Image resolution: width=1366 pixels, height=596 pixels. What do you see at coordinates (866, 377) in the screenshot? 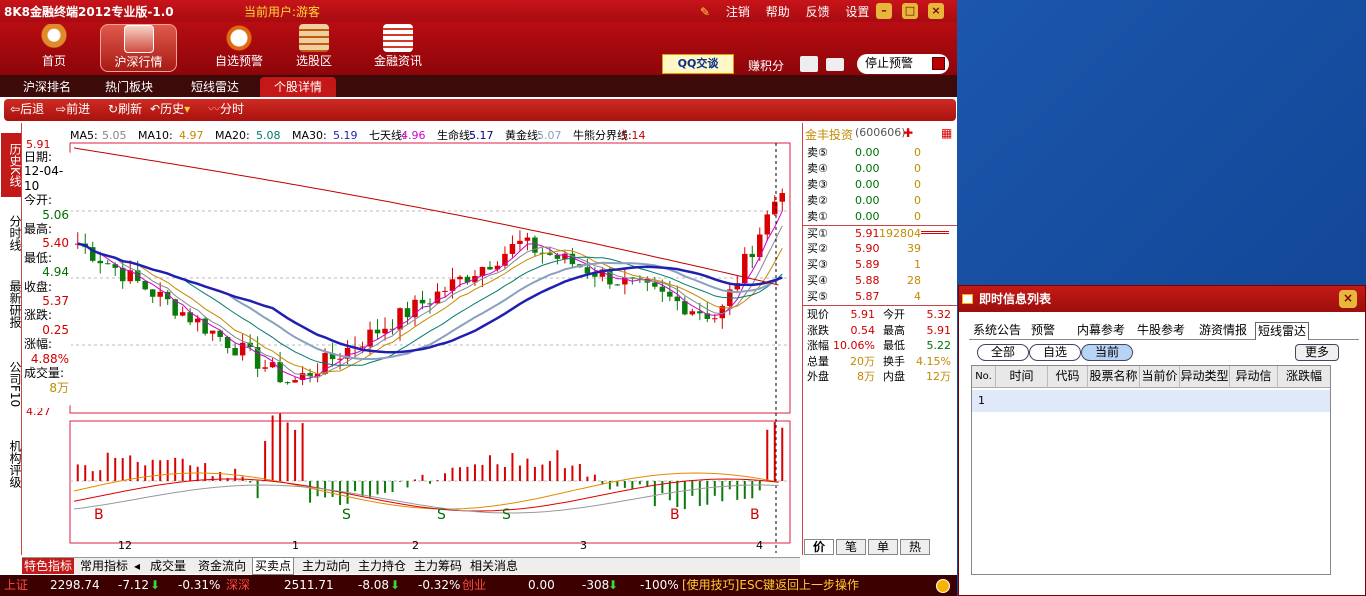
I see `stat-value: 8万` at bounding box center [866, 377].